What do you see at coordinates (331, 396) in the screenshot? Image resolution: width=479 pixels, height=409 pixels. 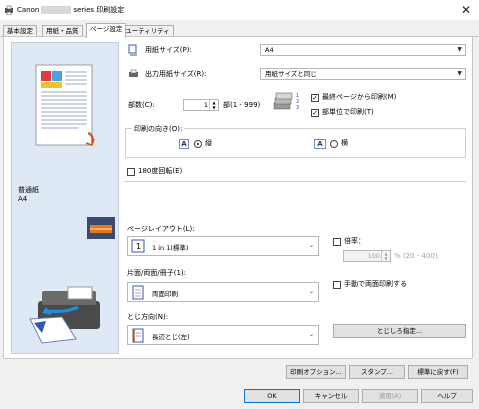 I see `cancel-button: キャンセル` at bounding box center [331, 396].